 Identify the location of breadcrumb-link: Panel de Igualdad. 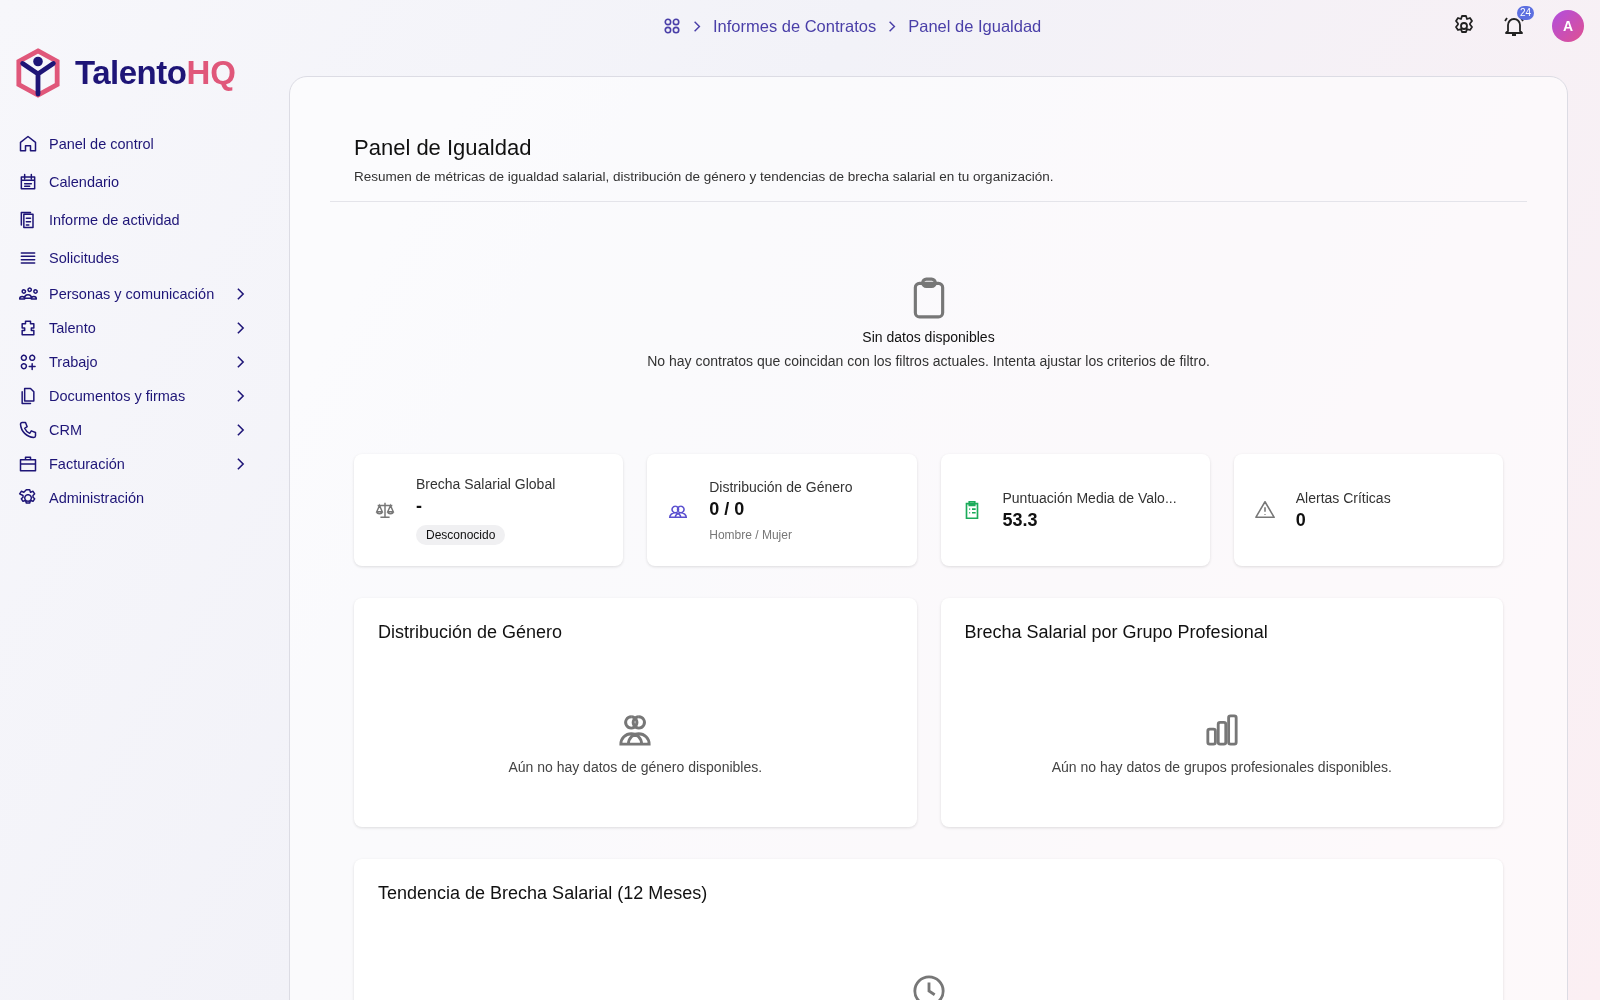
(975, 26).